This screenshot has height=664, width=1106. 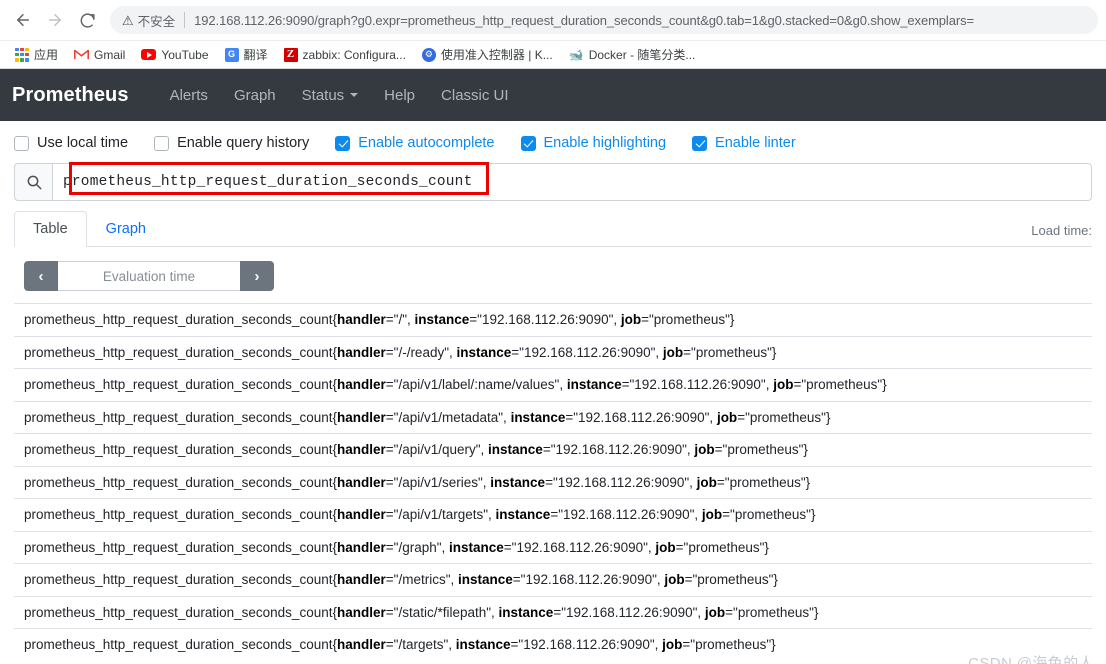 I want to click on evaluation-time-group: ‹ Evaluation time ›, so click(x=149, y=276).